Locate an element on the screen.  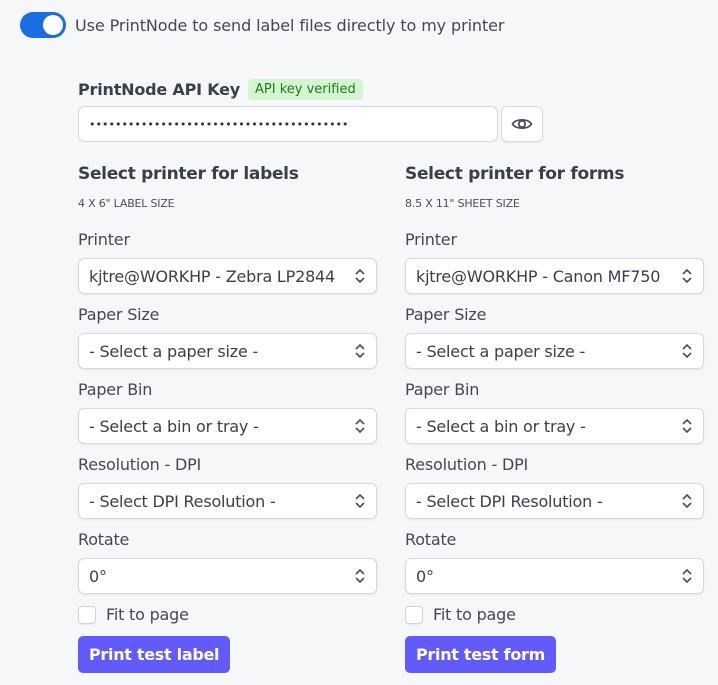
forms-dpi-label: Resolution - DPI is located at coordinates (467, 464).